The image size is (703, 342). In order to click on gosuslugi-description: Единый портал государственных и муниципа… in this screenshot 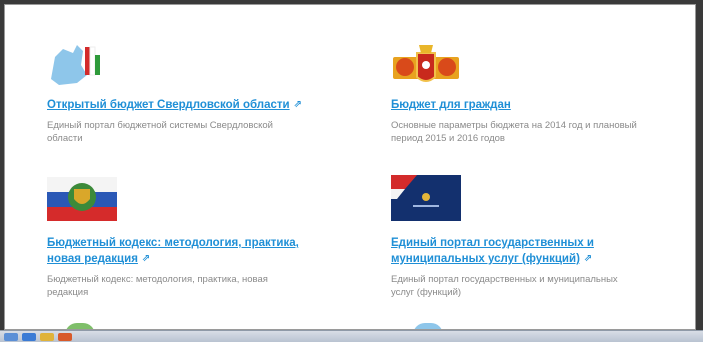, I will do `click(504, 286)`.